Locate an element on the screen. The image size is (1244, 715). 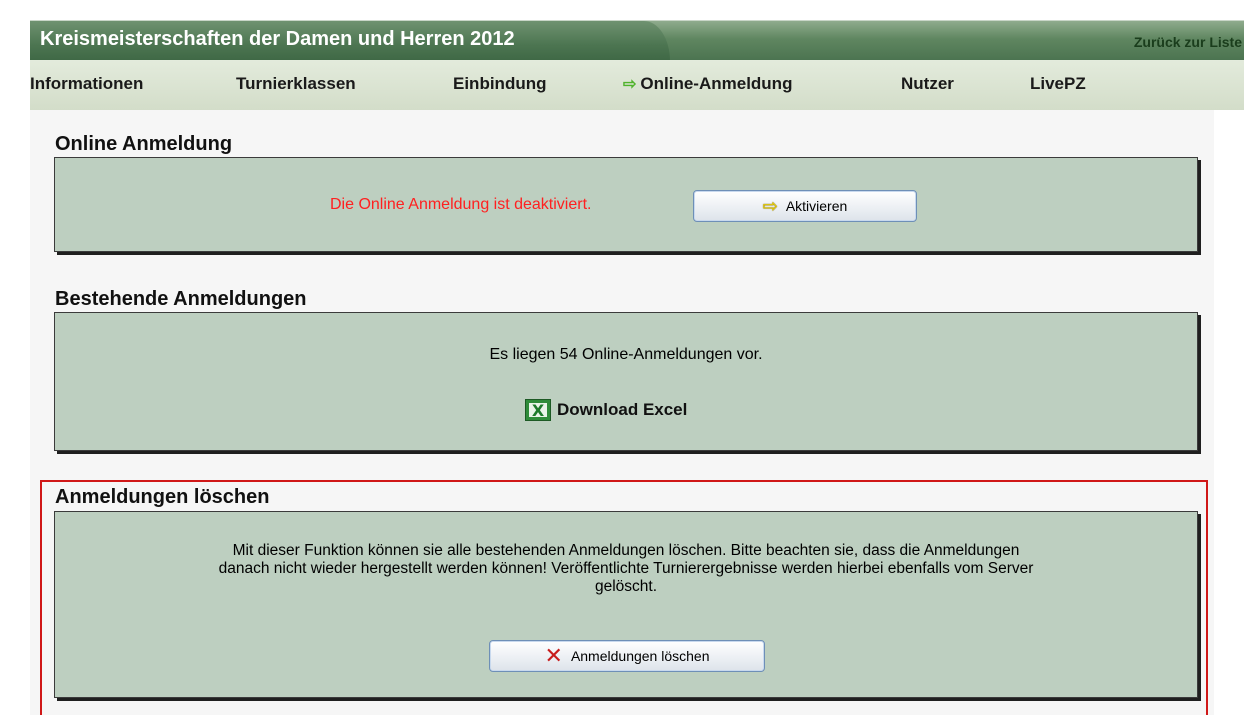
nav-item-einbindung: Einbindung is located at coordinates (499, 84).